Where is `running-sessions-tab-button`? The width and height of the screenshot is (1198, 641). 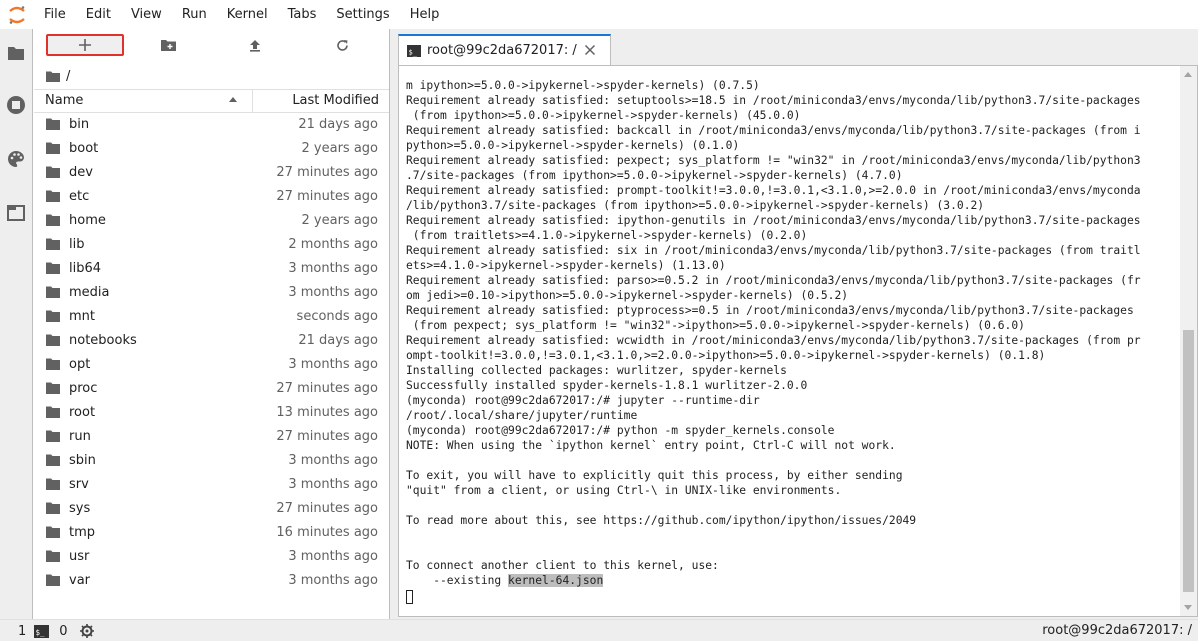
running-sessions-tab-button is located at coordinates (16, 105).